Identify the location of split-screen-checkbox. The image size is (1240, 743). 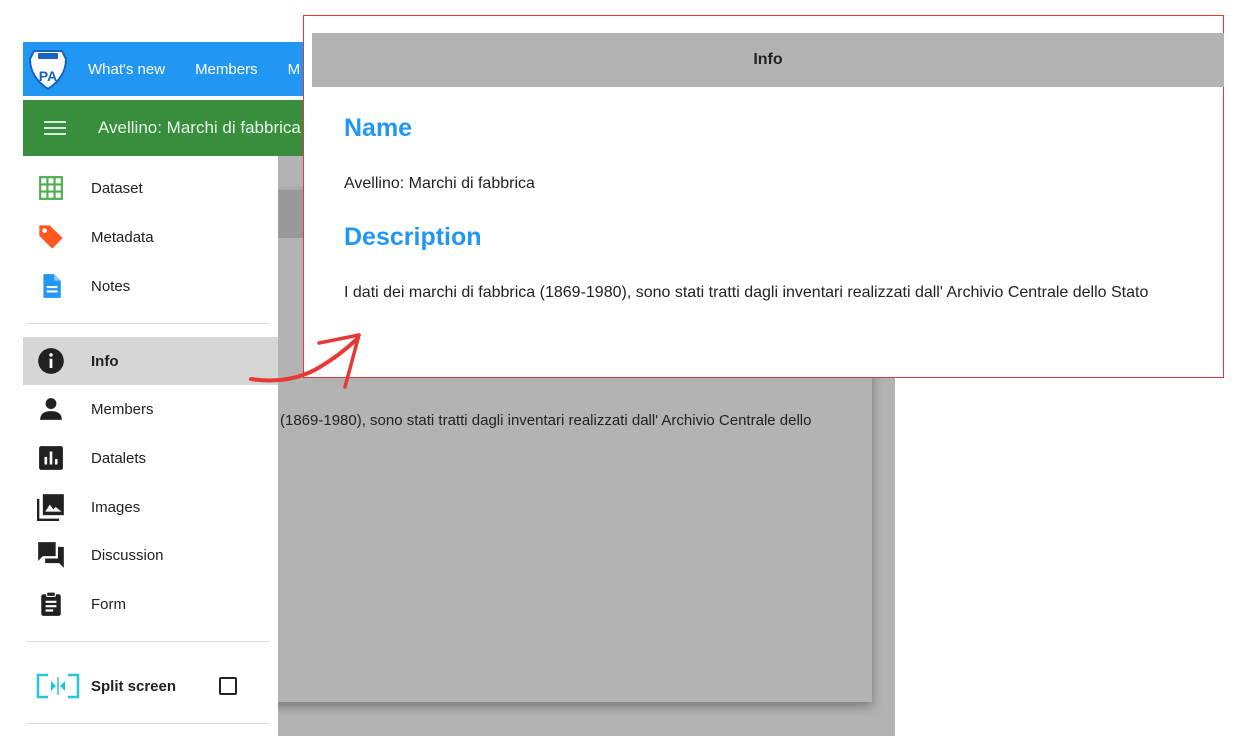
(228, 686).